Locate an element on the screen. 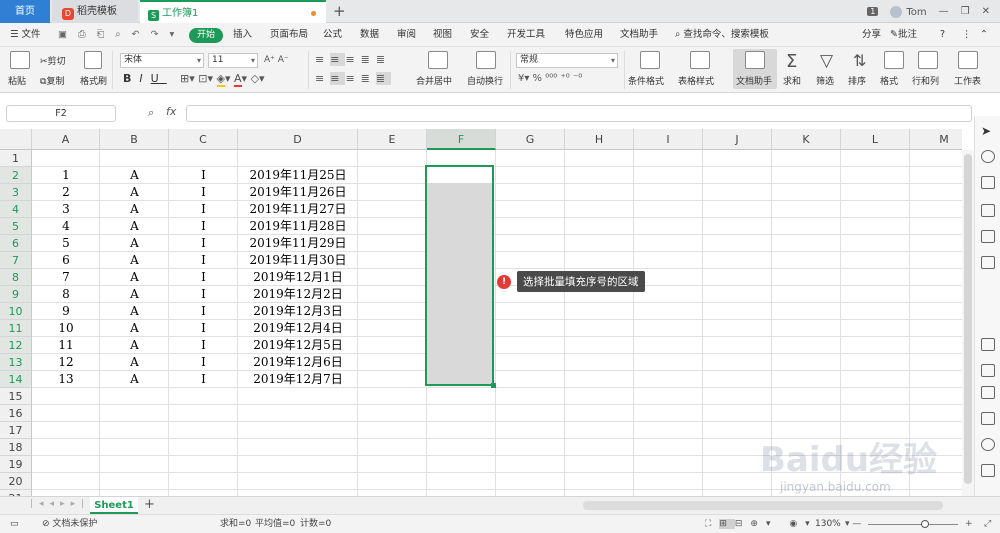 This screenshot has width=1000, height=533. more-options-icon: ⋮ is located at coordinates (967, 35).